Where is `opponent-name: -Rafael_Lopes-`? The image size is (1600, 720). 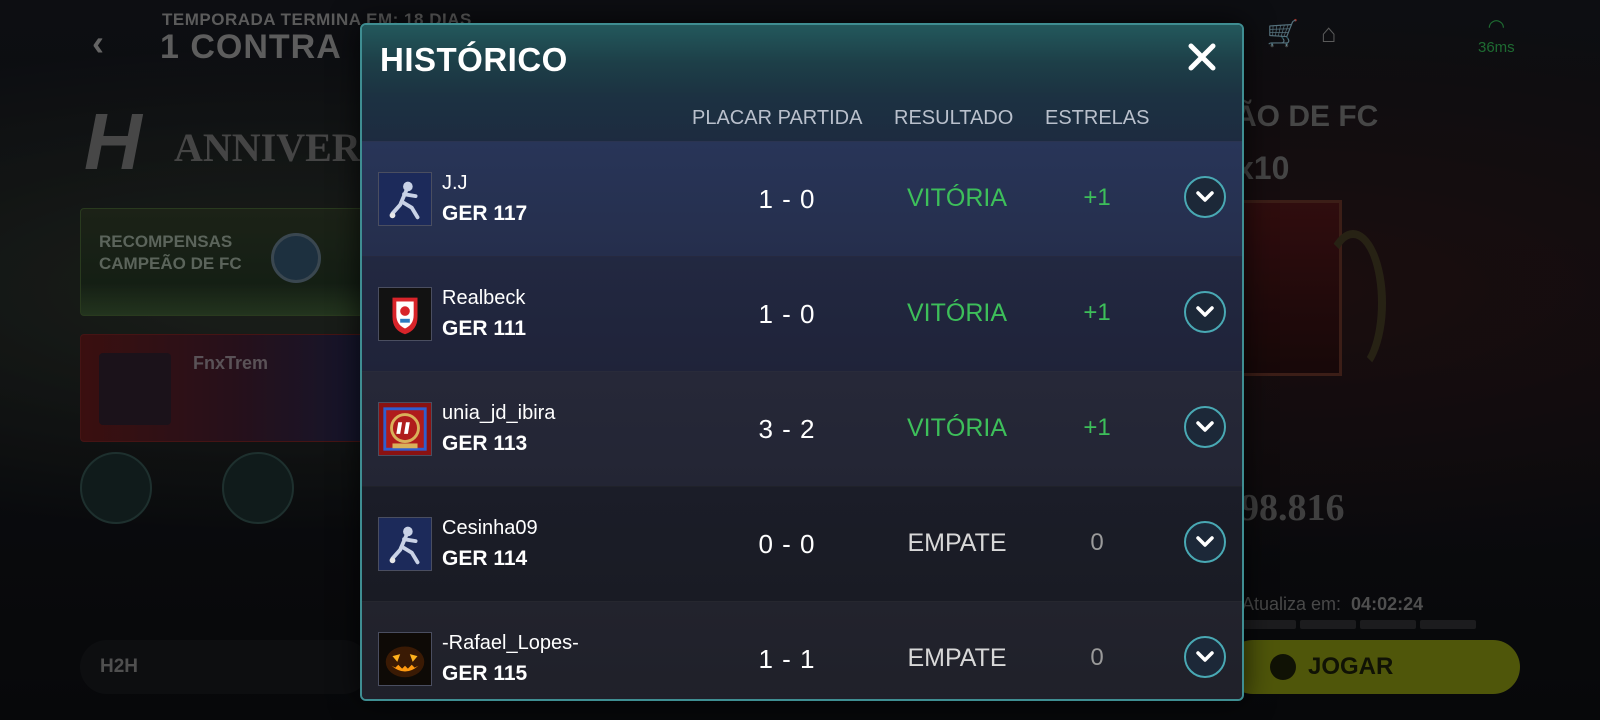
opponent-name: -Rafael_Lopes- is located at coordinates (510, 643).